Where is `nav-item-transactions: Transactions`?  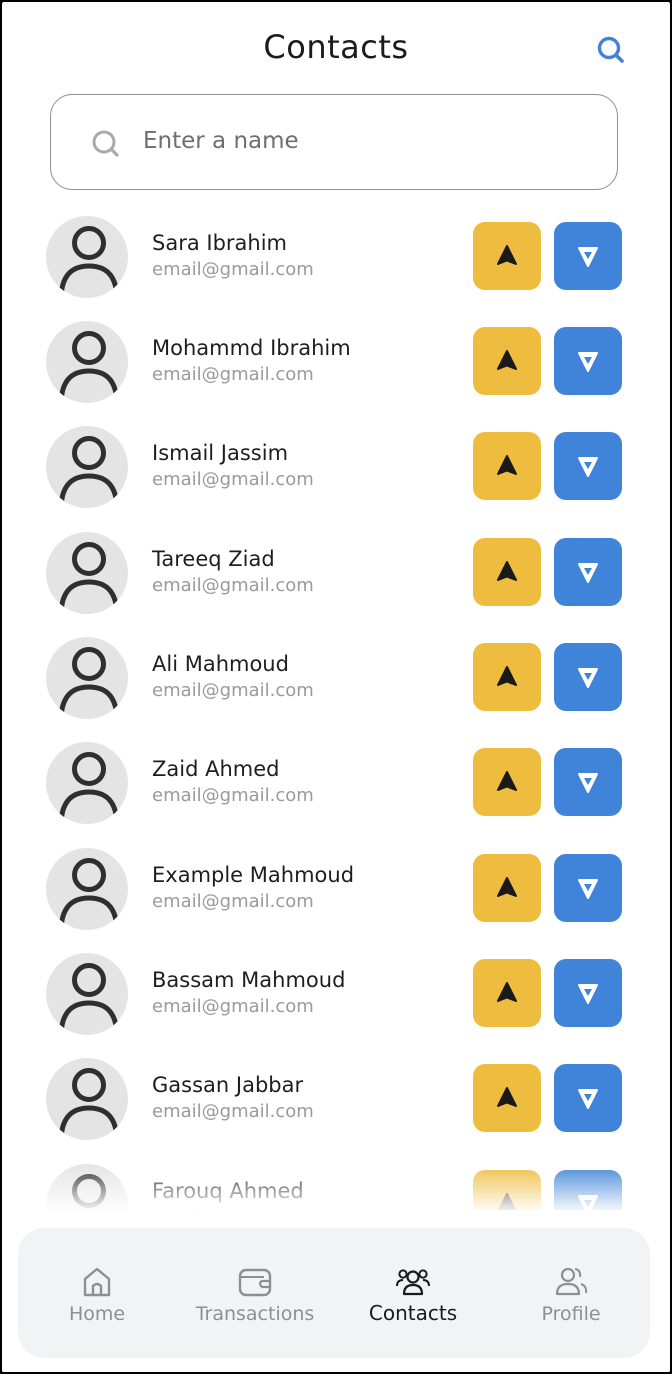 nav-item-transactions: Transactions is located at coordinates (255, 1293).